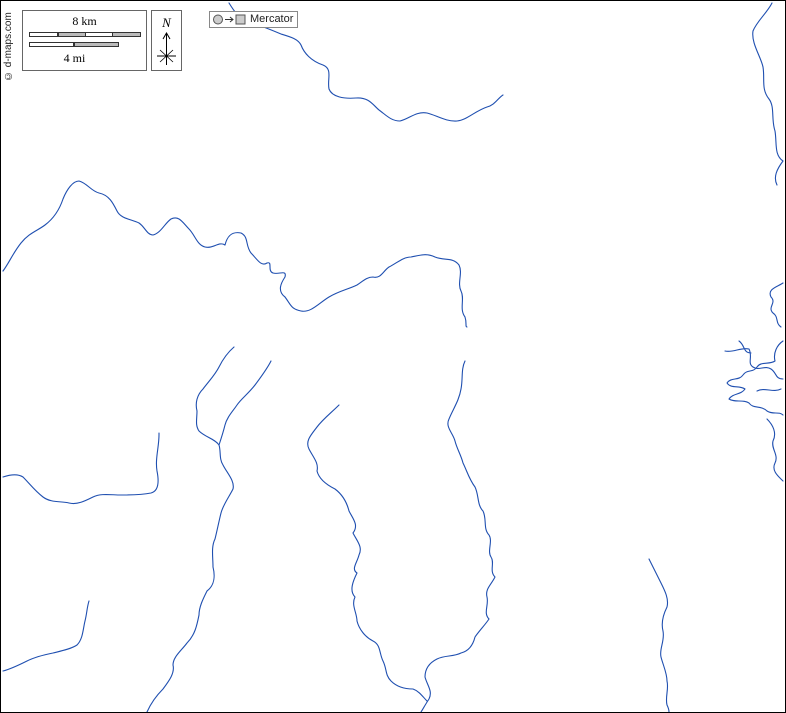 The width and height of the screenshot is (786, 713). I want to click on river-south-long, so click(458, 536).